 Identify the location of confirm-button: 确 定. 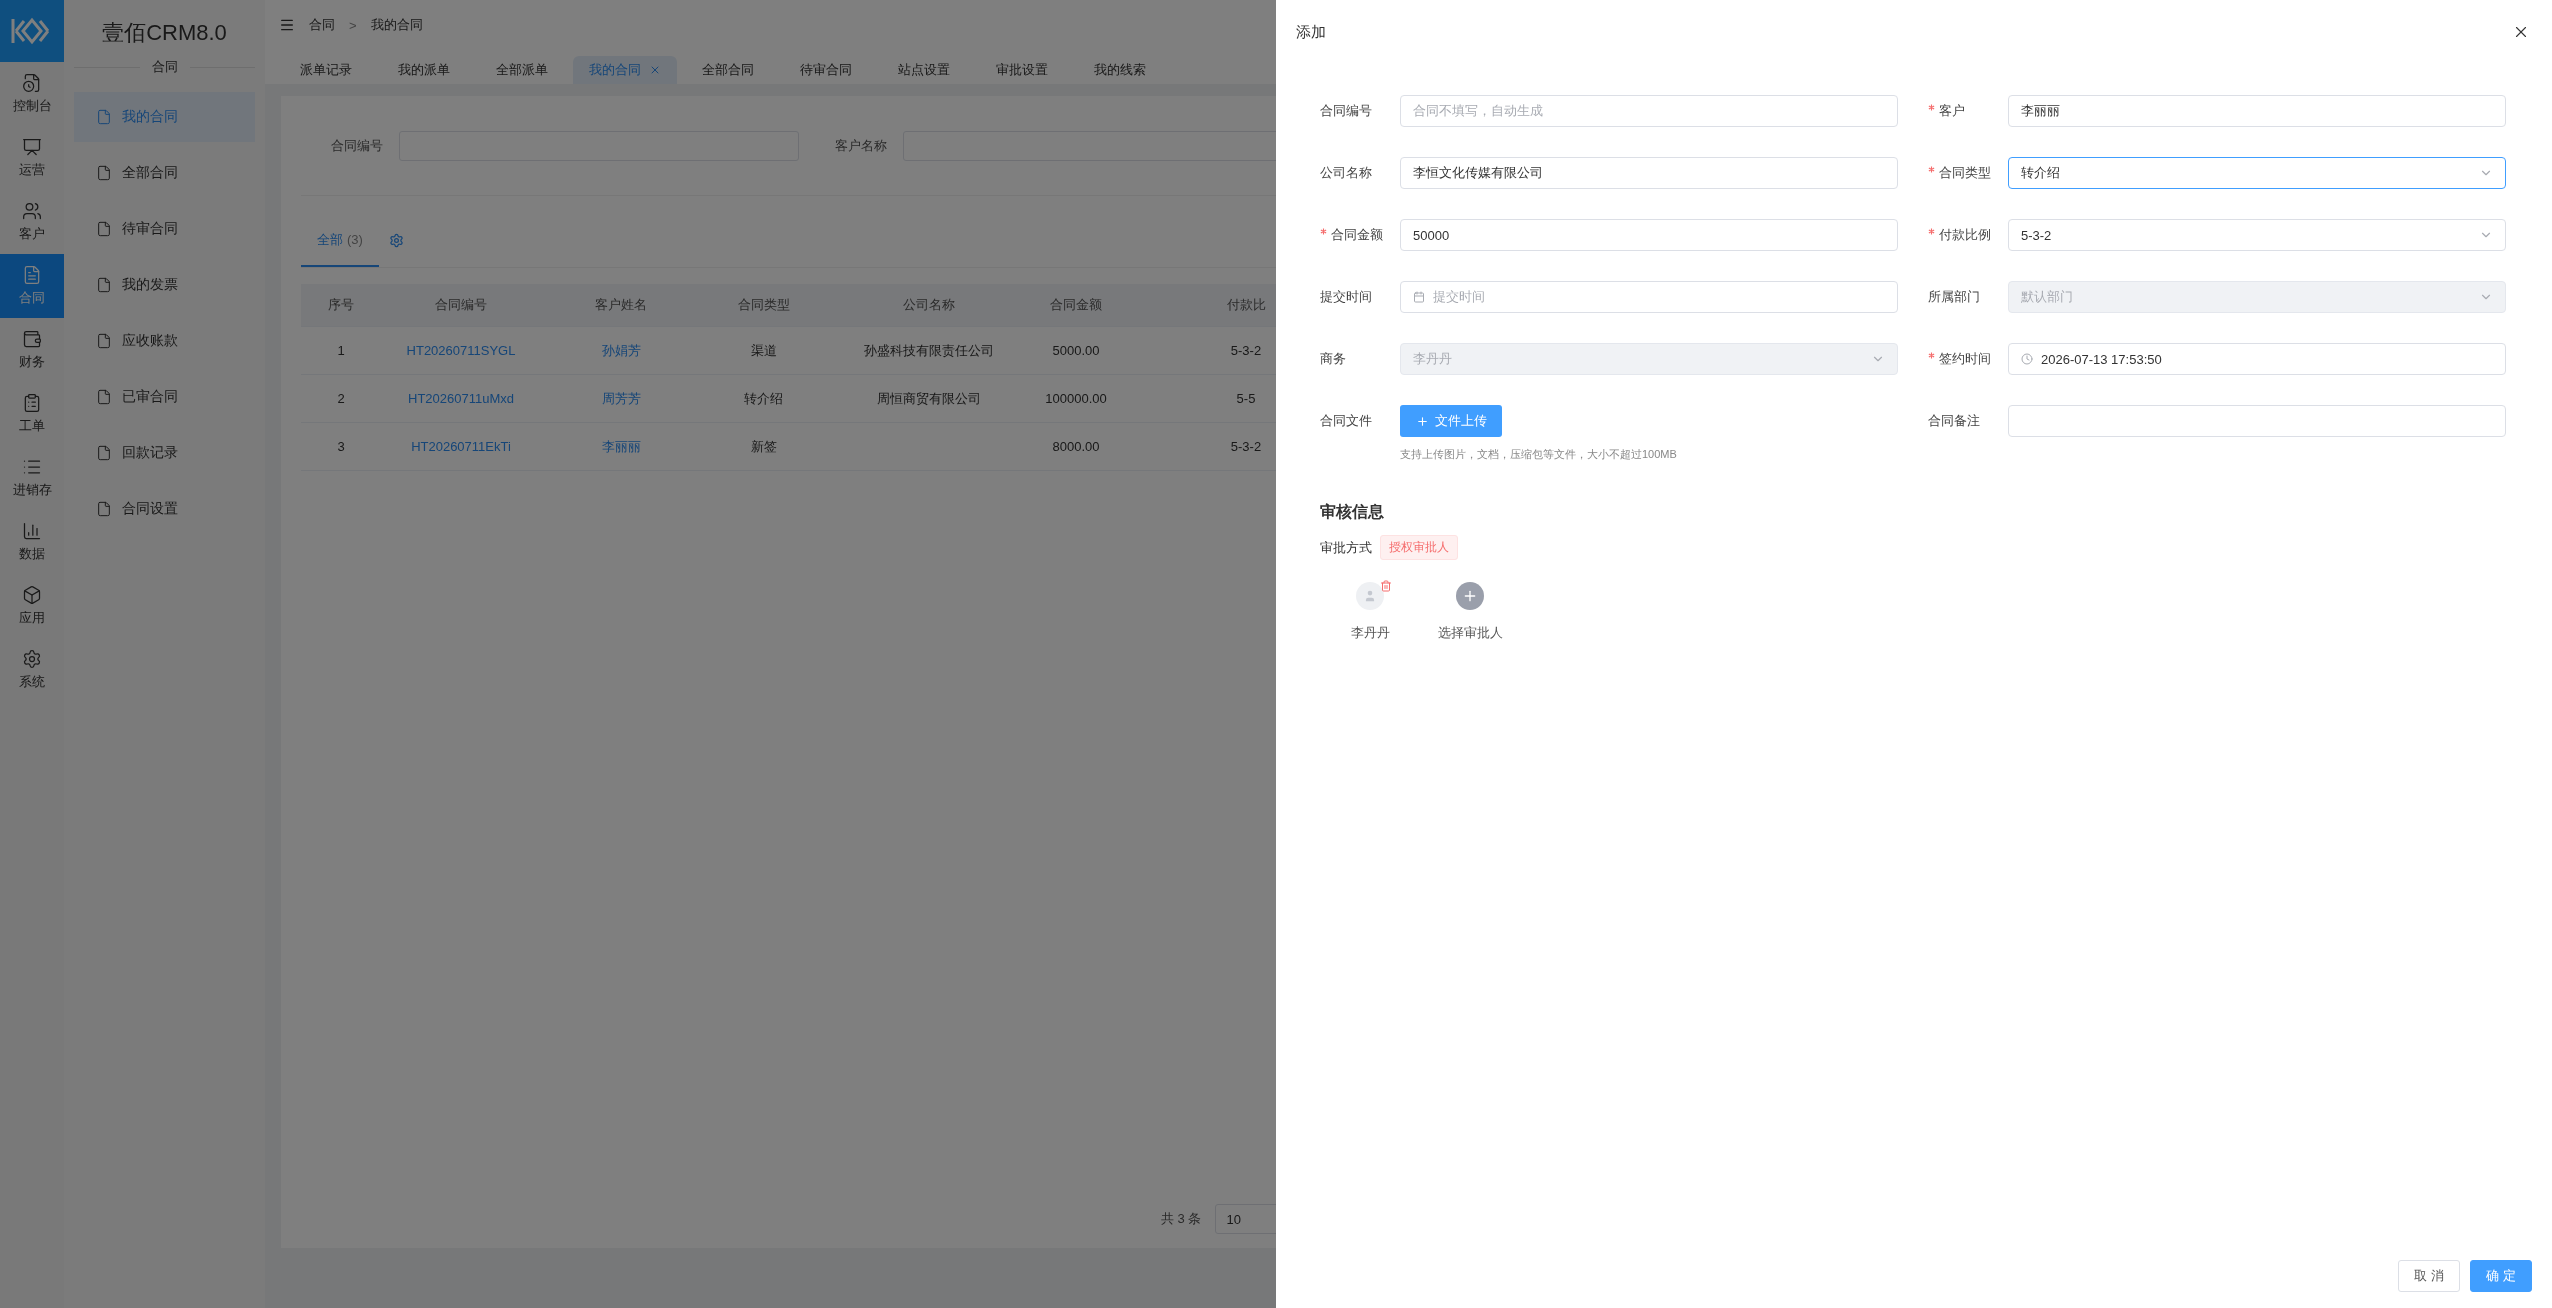
(2501, 1276).